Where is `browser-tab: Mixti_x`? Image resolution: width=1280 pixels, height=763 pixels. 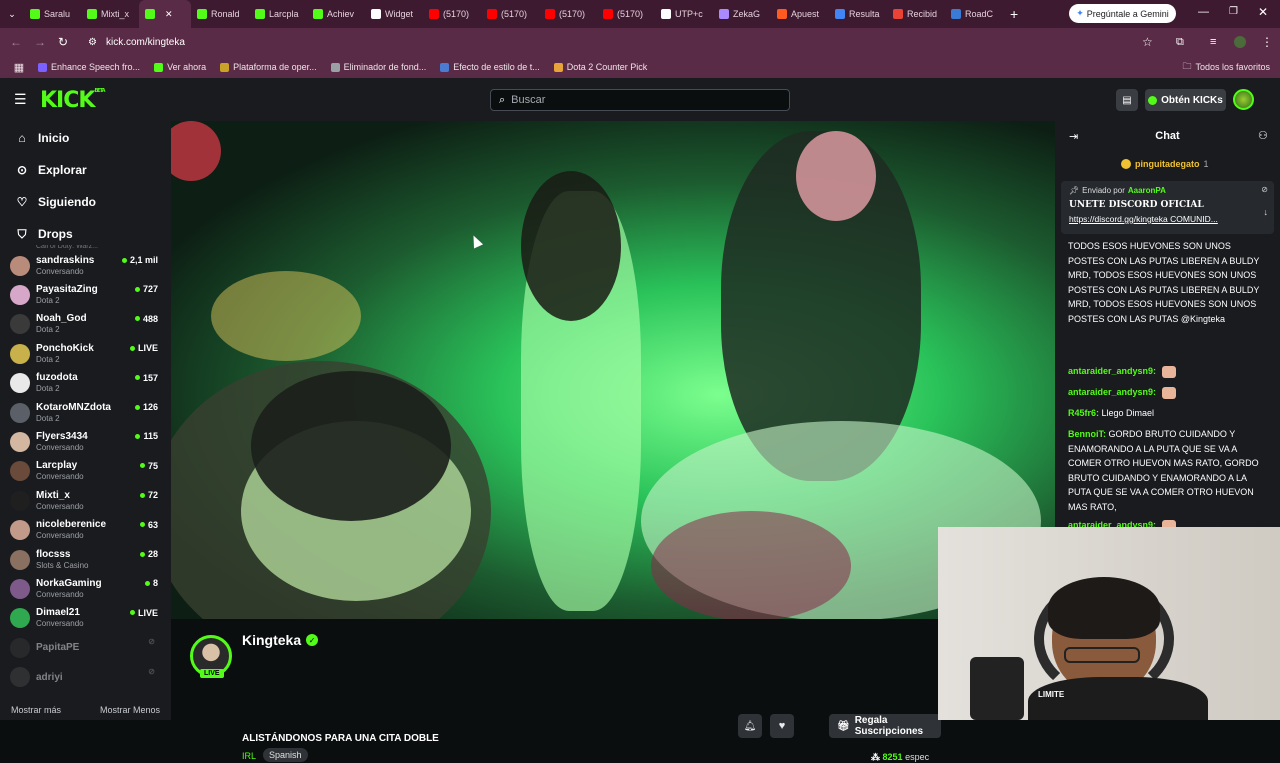
browser-tab: Mixti_x is located at coordinates (110, 14).